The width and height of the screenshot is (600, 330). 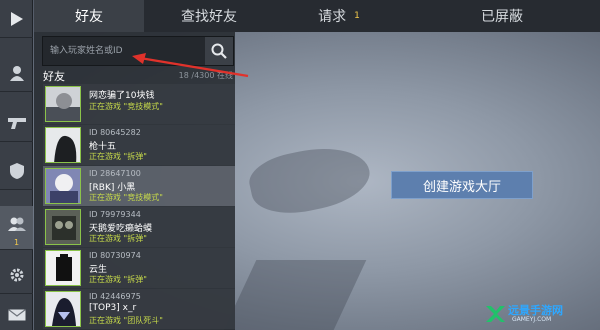 I want to click on tab-label: 已屏蔽, so click(x=502, y=17).